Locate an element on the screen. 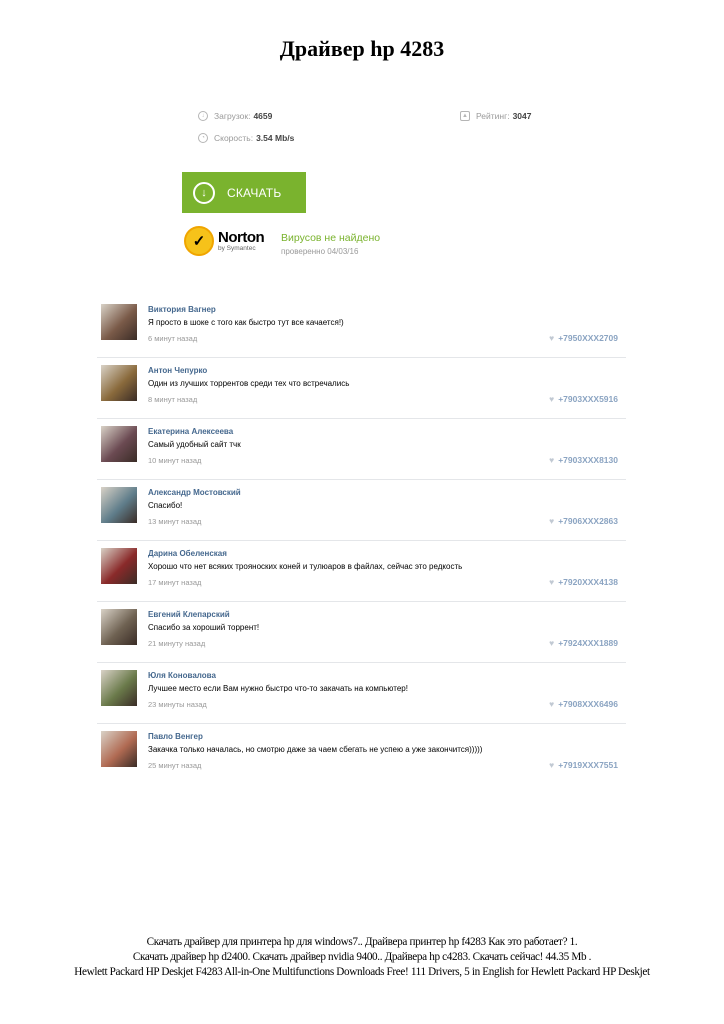  download-button: ↓ СКАЧАТЬ is located at coordinates (244, 192).